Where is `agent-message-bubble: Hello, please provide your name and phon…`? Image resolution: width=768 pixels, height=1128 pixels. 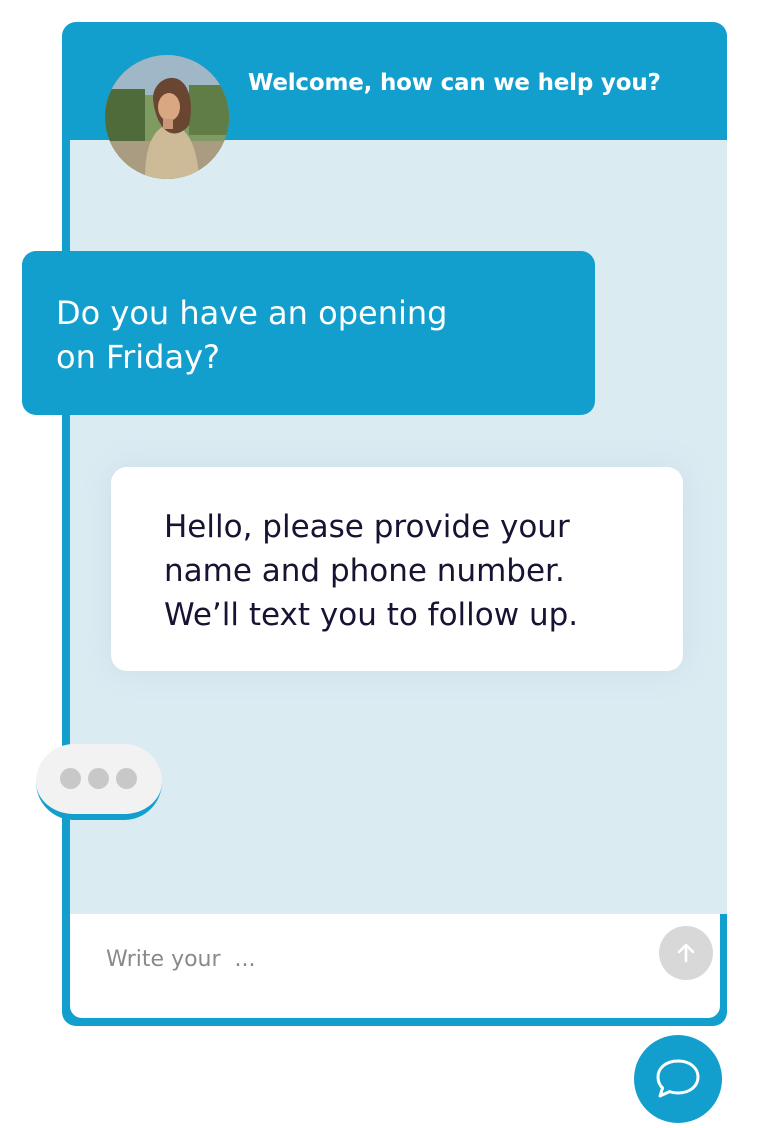 agent-message-bubble: Hello, please provide your name and phon… is located at coordinates (397, 569).